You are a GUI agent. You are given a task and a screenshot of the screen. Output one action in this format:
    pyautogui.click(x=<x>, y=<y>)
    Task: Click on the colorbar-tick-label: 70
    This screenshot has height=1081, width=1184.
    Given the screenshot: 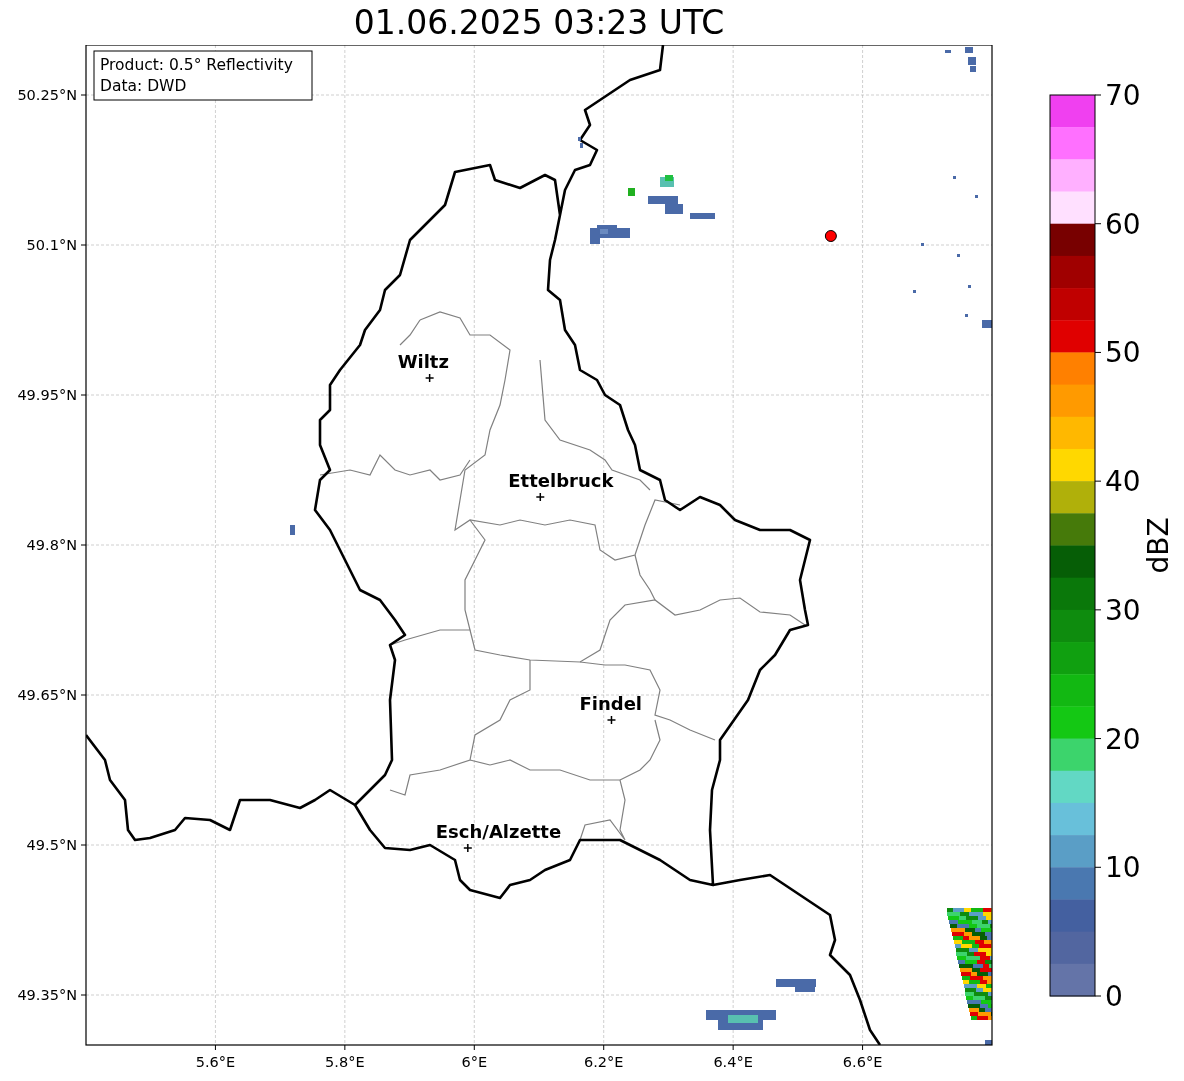 What is the action you would take?
    pyautogui.click(x=1123, y=95)
    